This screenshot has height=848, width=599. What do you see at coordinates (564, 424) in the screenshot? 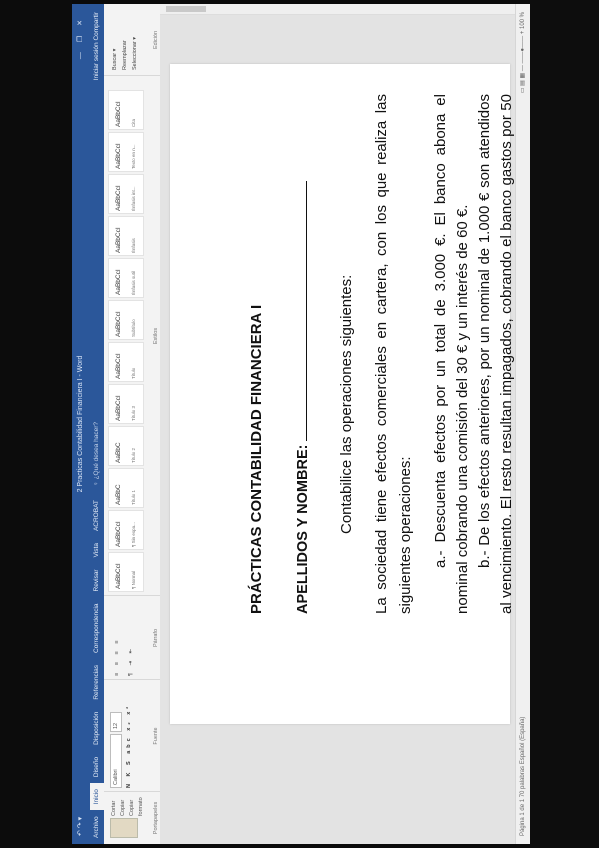
I see `photo-background-right` at bounding box center [564, 424].